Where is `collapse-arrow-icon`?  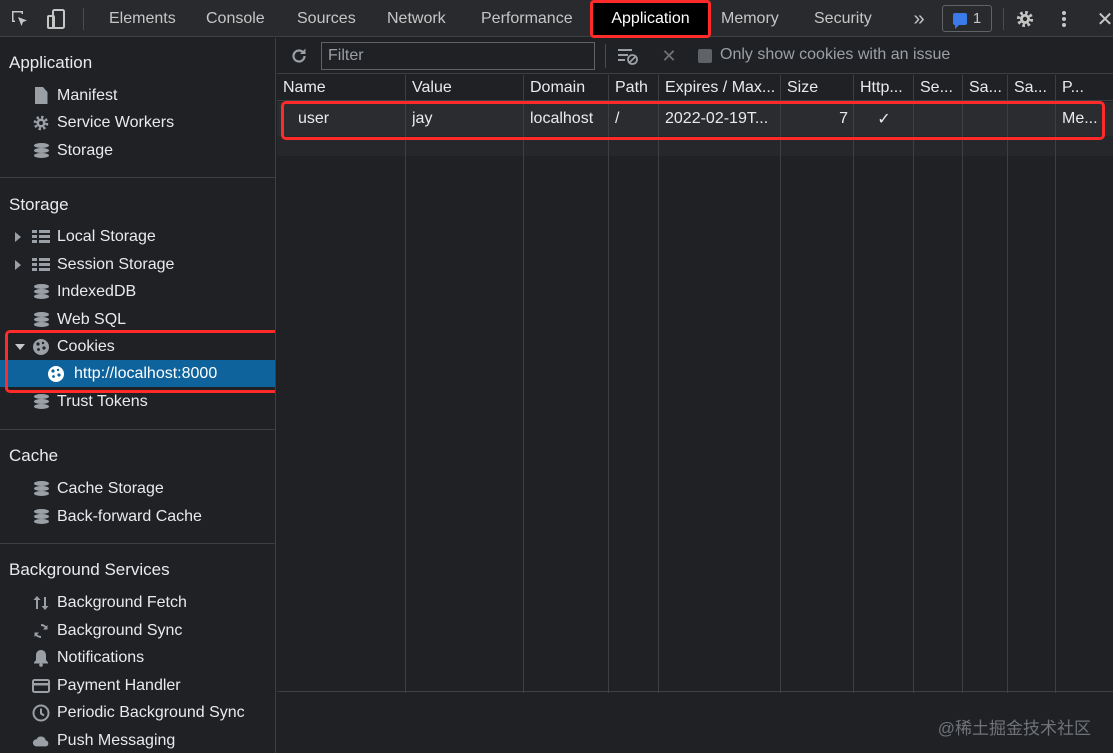 collapse-arrow-icon is located at coordinates (20, 347).